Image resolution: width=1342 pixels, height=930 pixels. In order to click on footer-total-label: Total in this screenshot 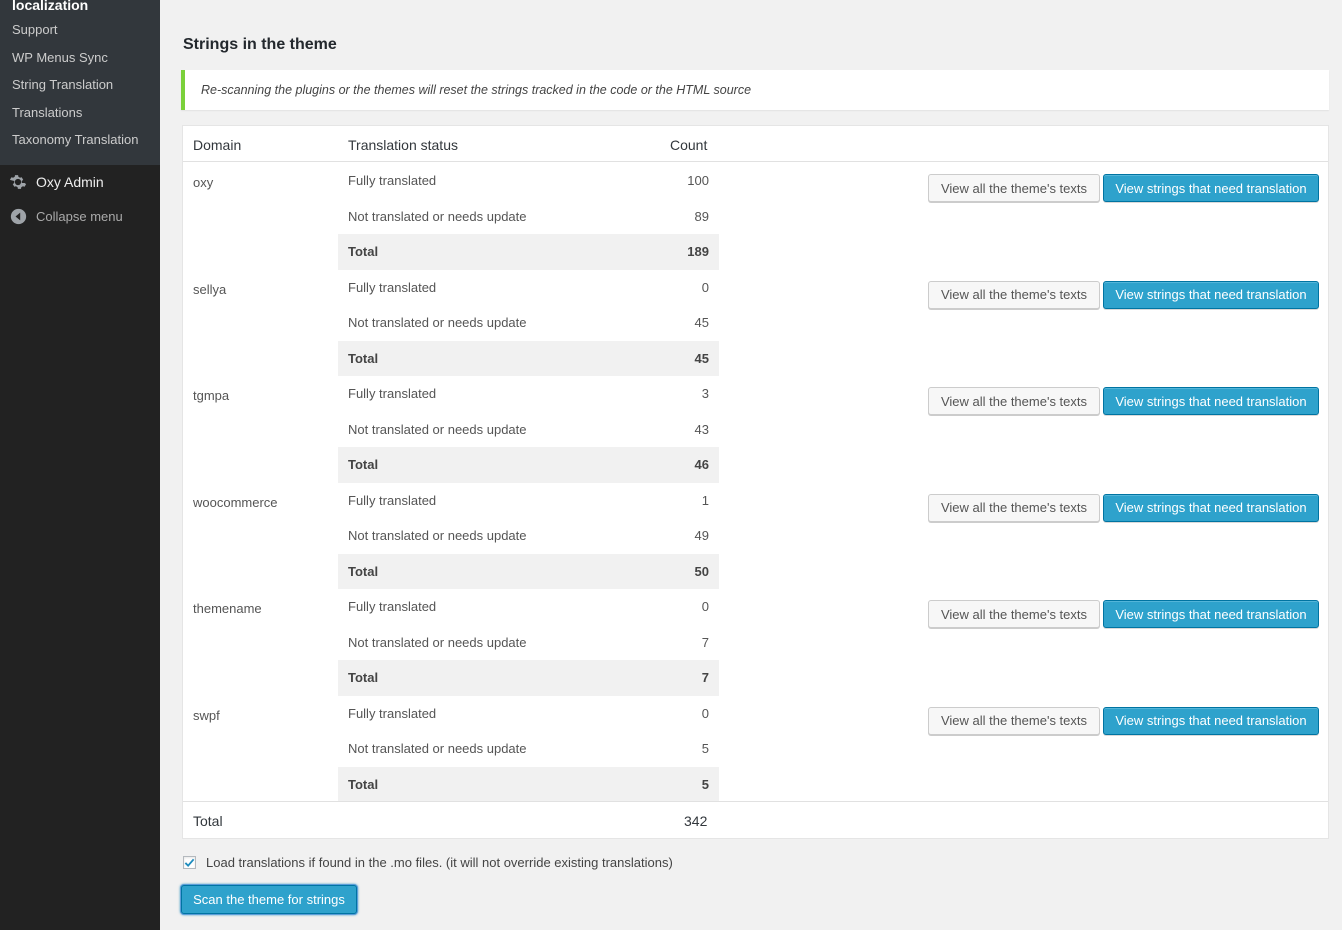, I will do `click(208, 821)`.